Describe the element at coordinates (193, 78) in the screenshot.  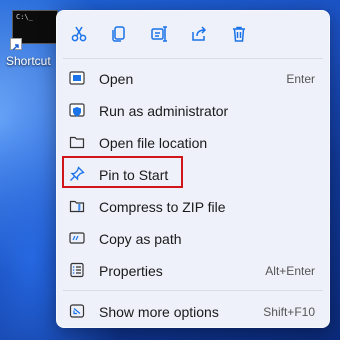
I see `menu-item-open: Open Enter` at that location.